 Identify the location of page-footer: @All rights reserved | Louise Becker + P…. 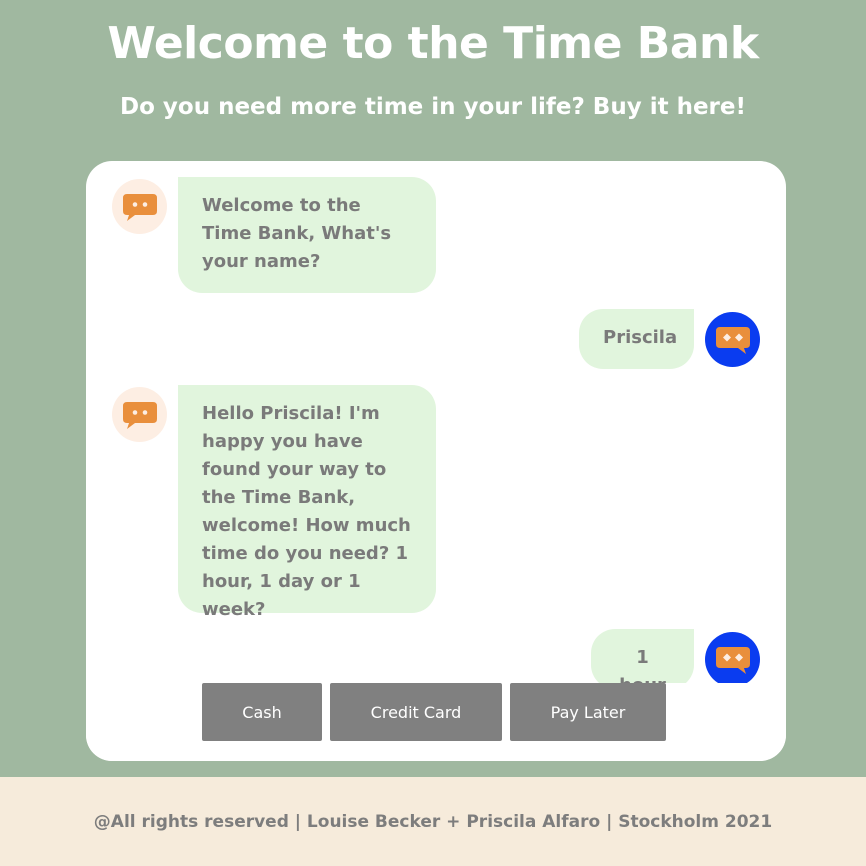
(433, 821).